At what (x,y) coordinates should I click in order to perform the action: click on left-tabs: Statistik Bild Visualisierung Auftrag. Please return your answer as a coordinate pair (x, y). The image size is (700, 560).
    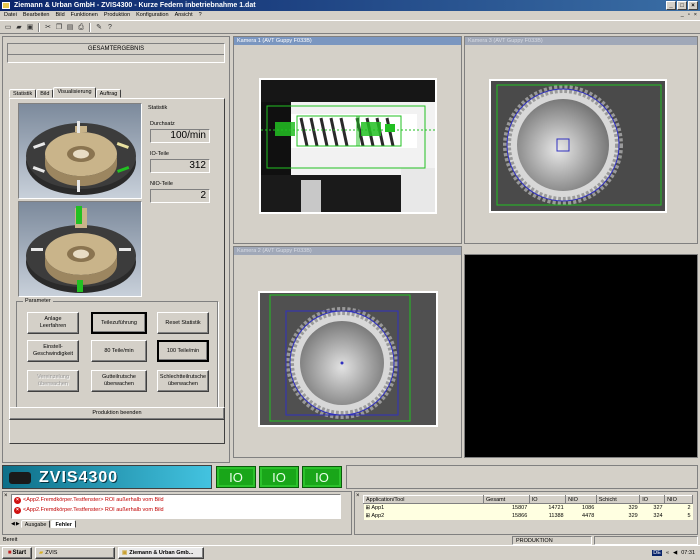
    Looking at the image, I should click on (65, 92).